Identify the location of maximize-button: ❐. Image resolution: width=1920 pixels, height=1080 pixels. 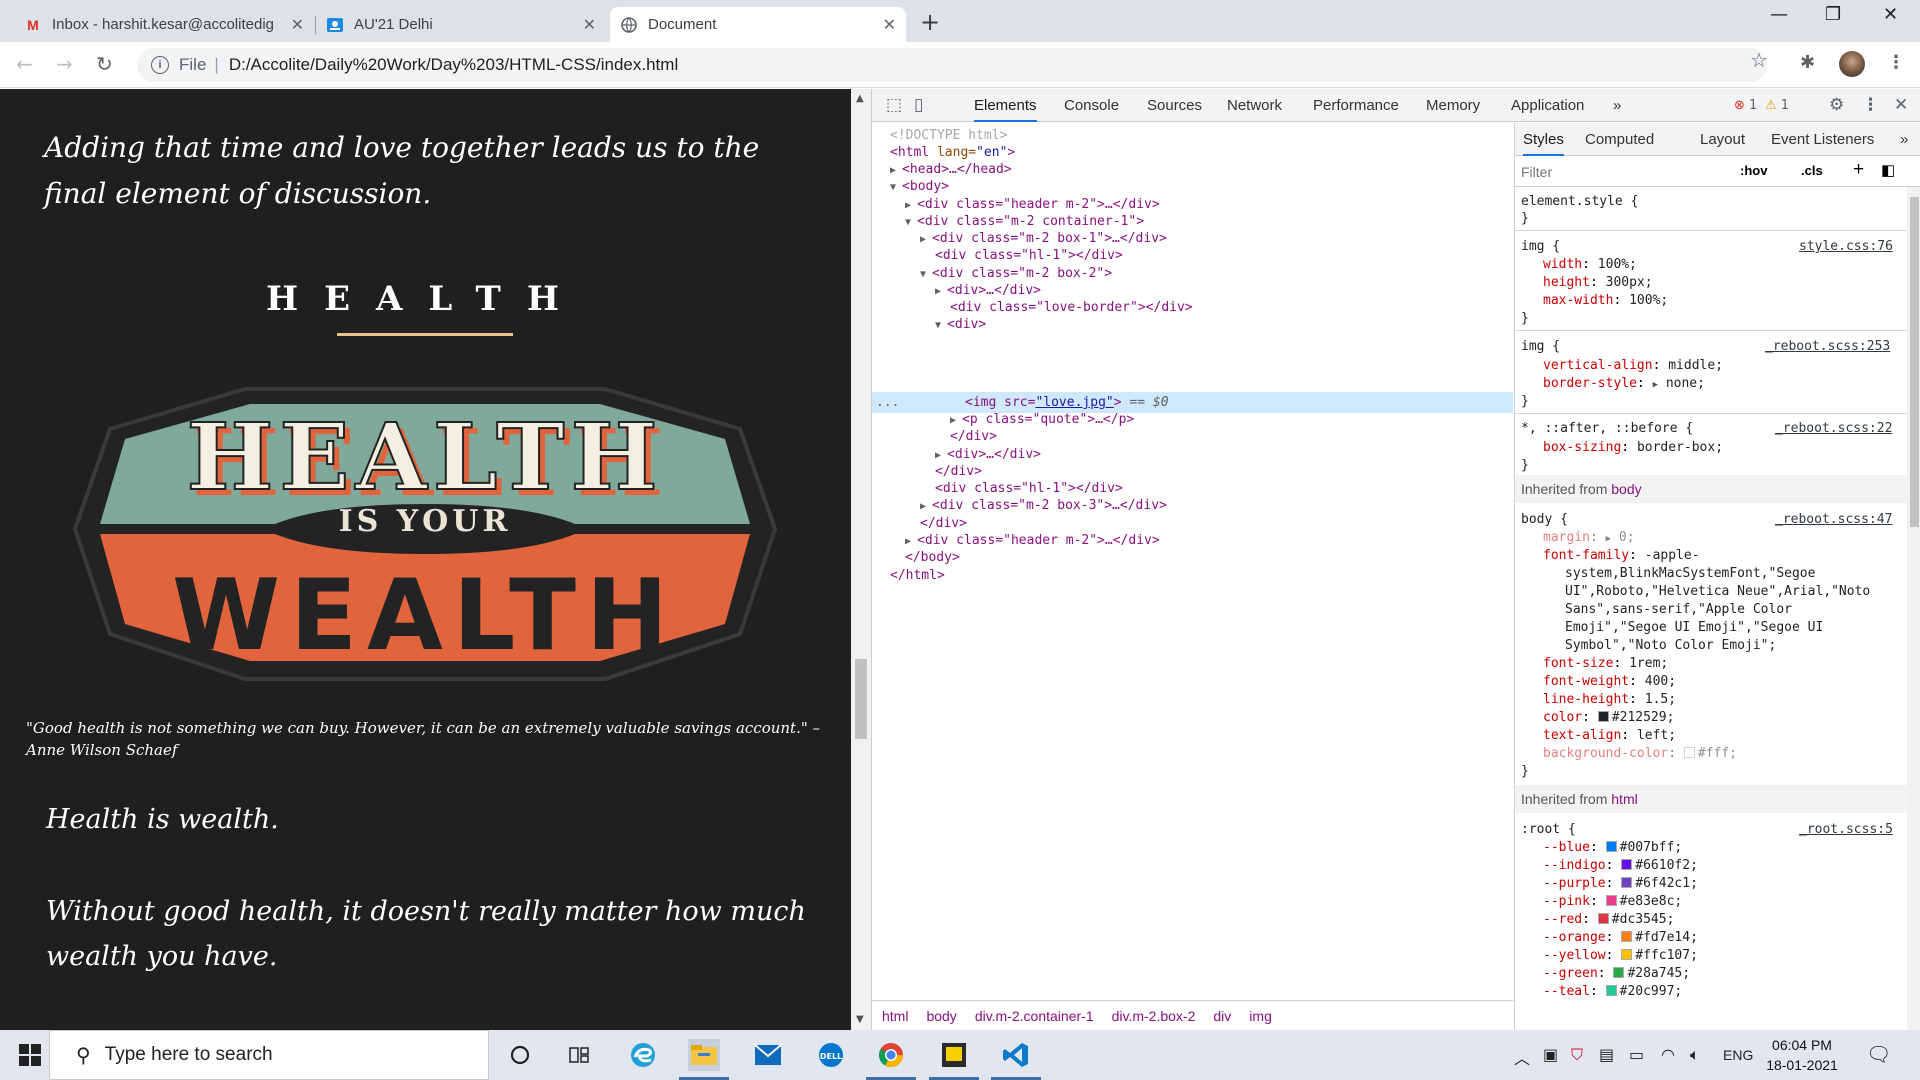
(1833, 14).